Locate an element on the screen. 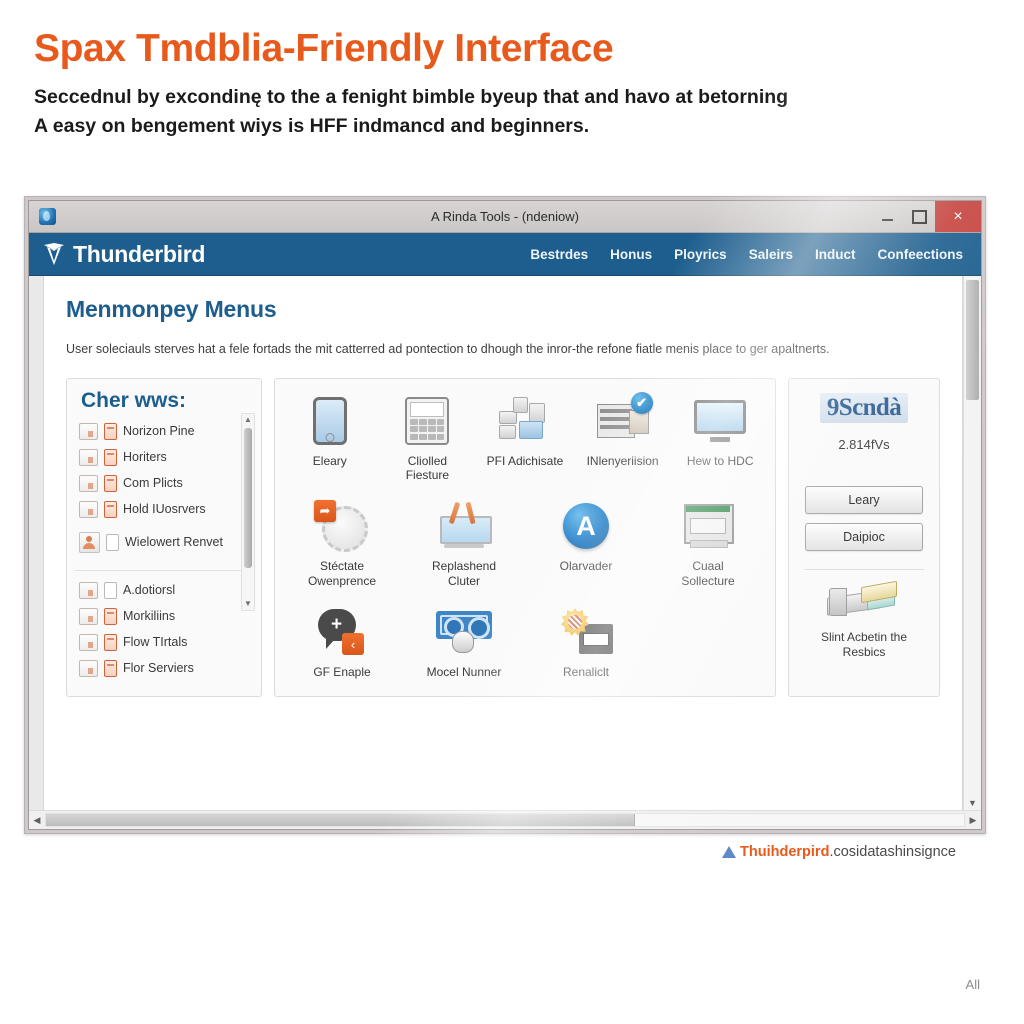  scrollbar-track is located at coordinates (505, 820).